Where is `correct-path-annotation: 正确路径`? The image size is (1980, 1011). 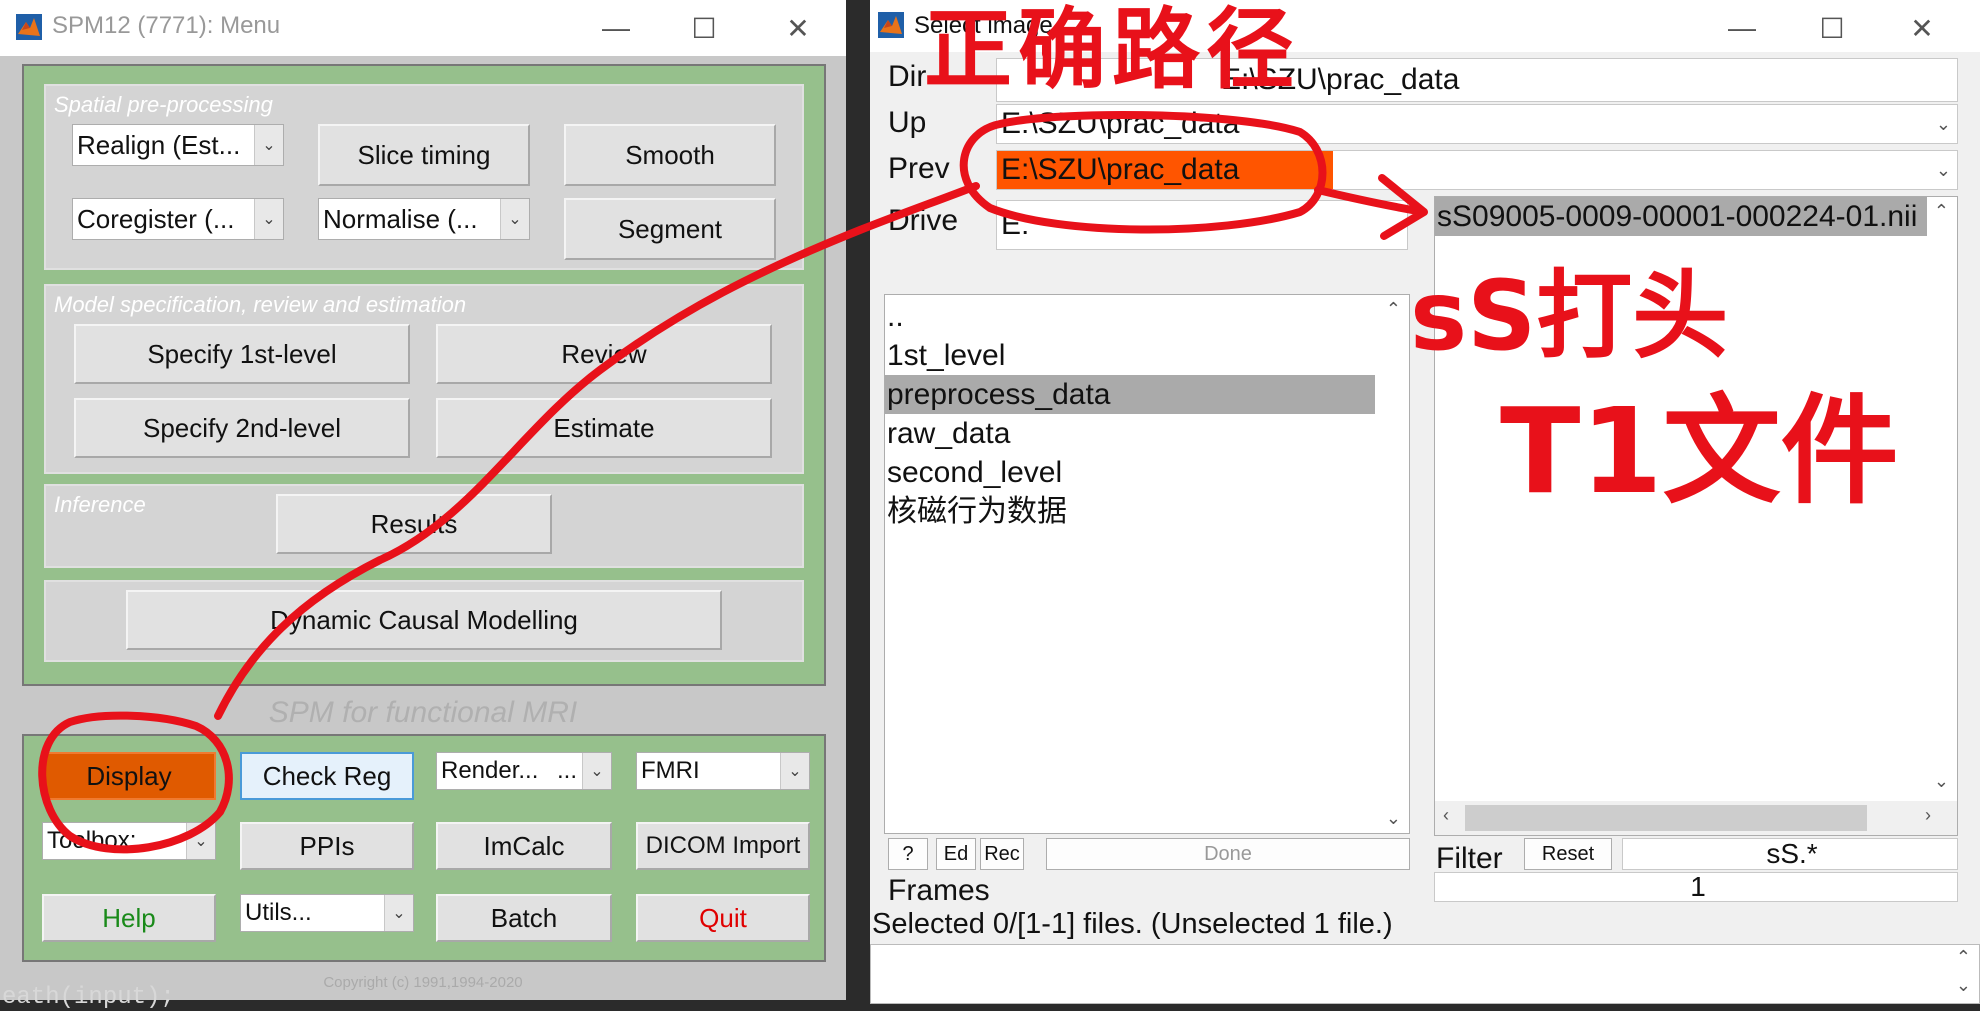
correct-path-annotation: 正确路径 is located at coordinates (1112, 50).